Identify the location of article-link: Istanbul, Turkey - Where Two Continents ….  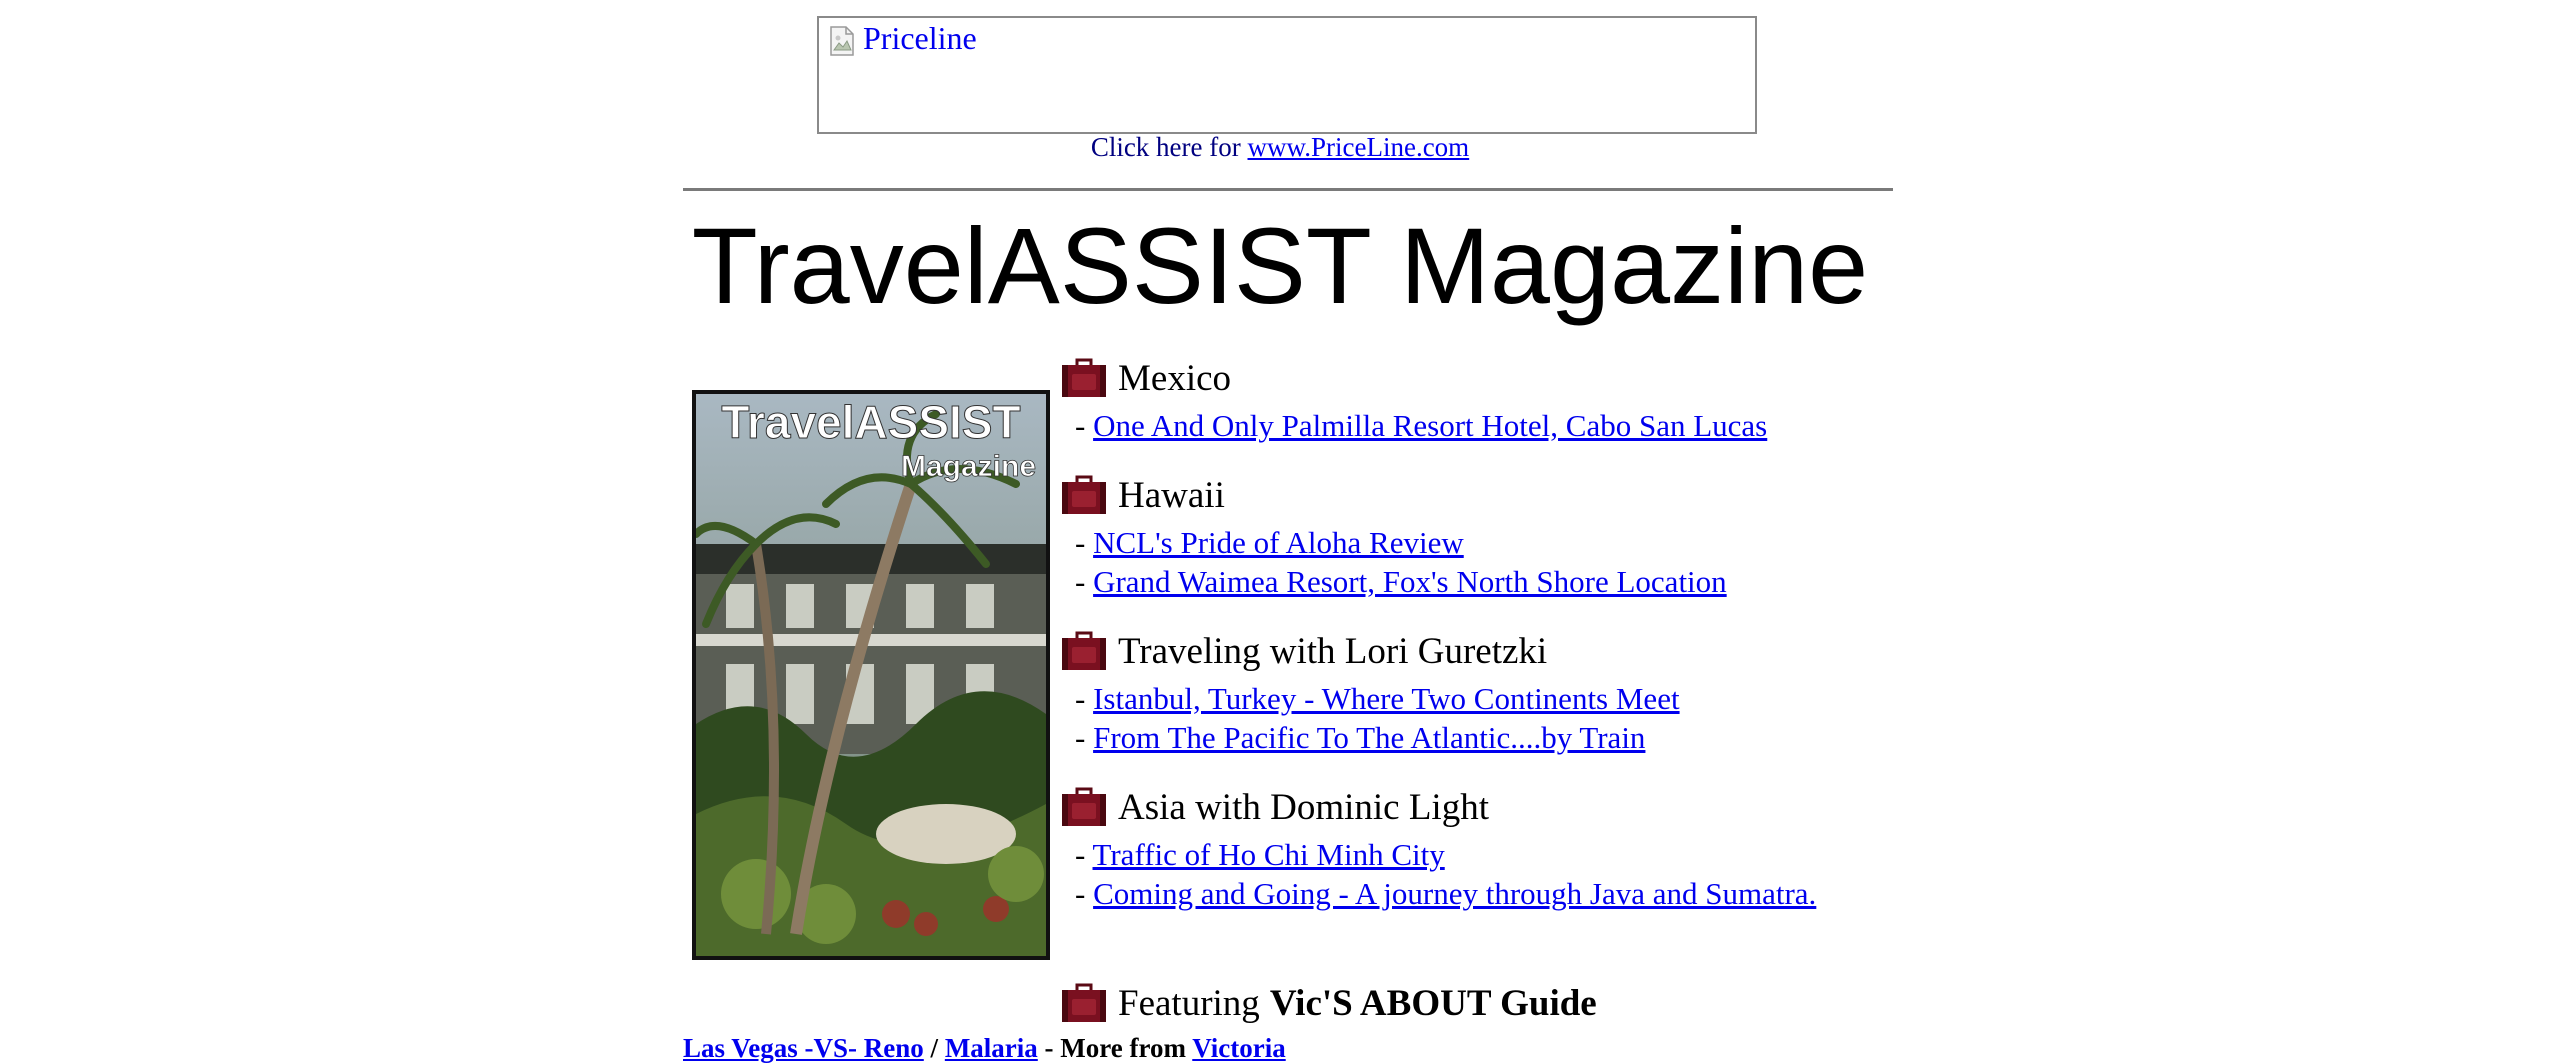
(1386, 698).